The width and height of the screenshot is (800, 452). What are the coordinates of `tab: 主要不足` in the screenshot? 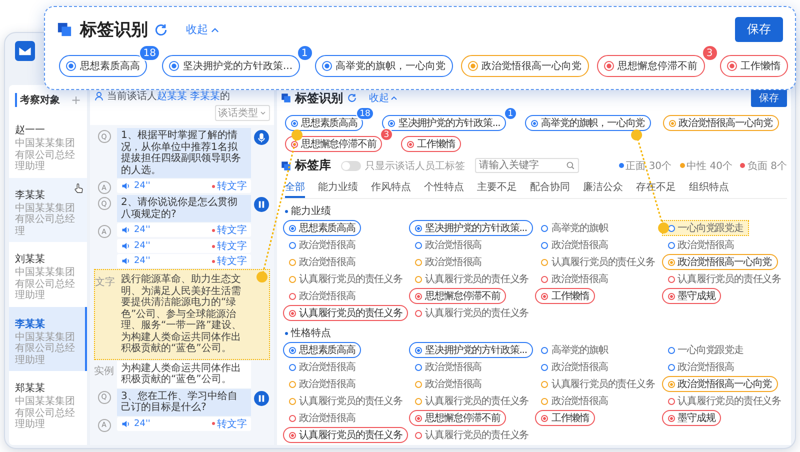 It's located at (497, 188).